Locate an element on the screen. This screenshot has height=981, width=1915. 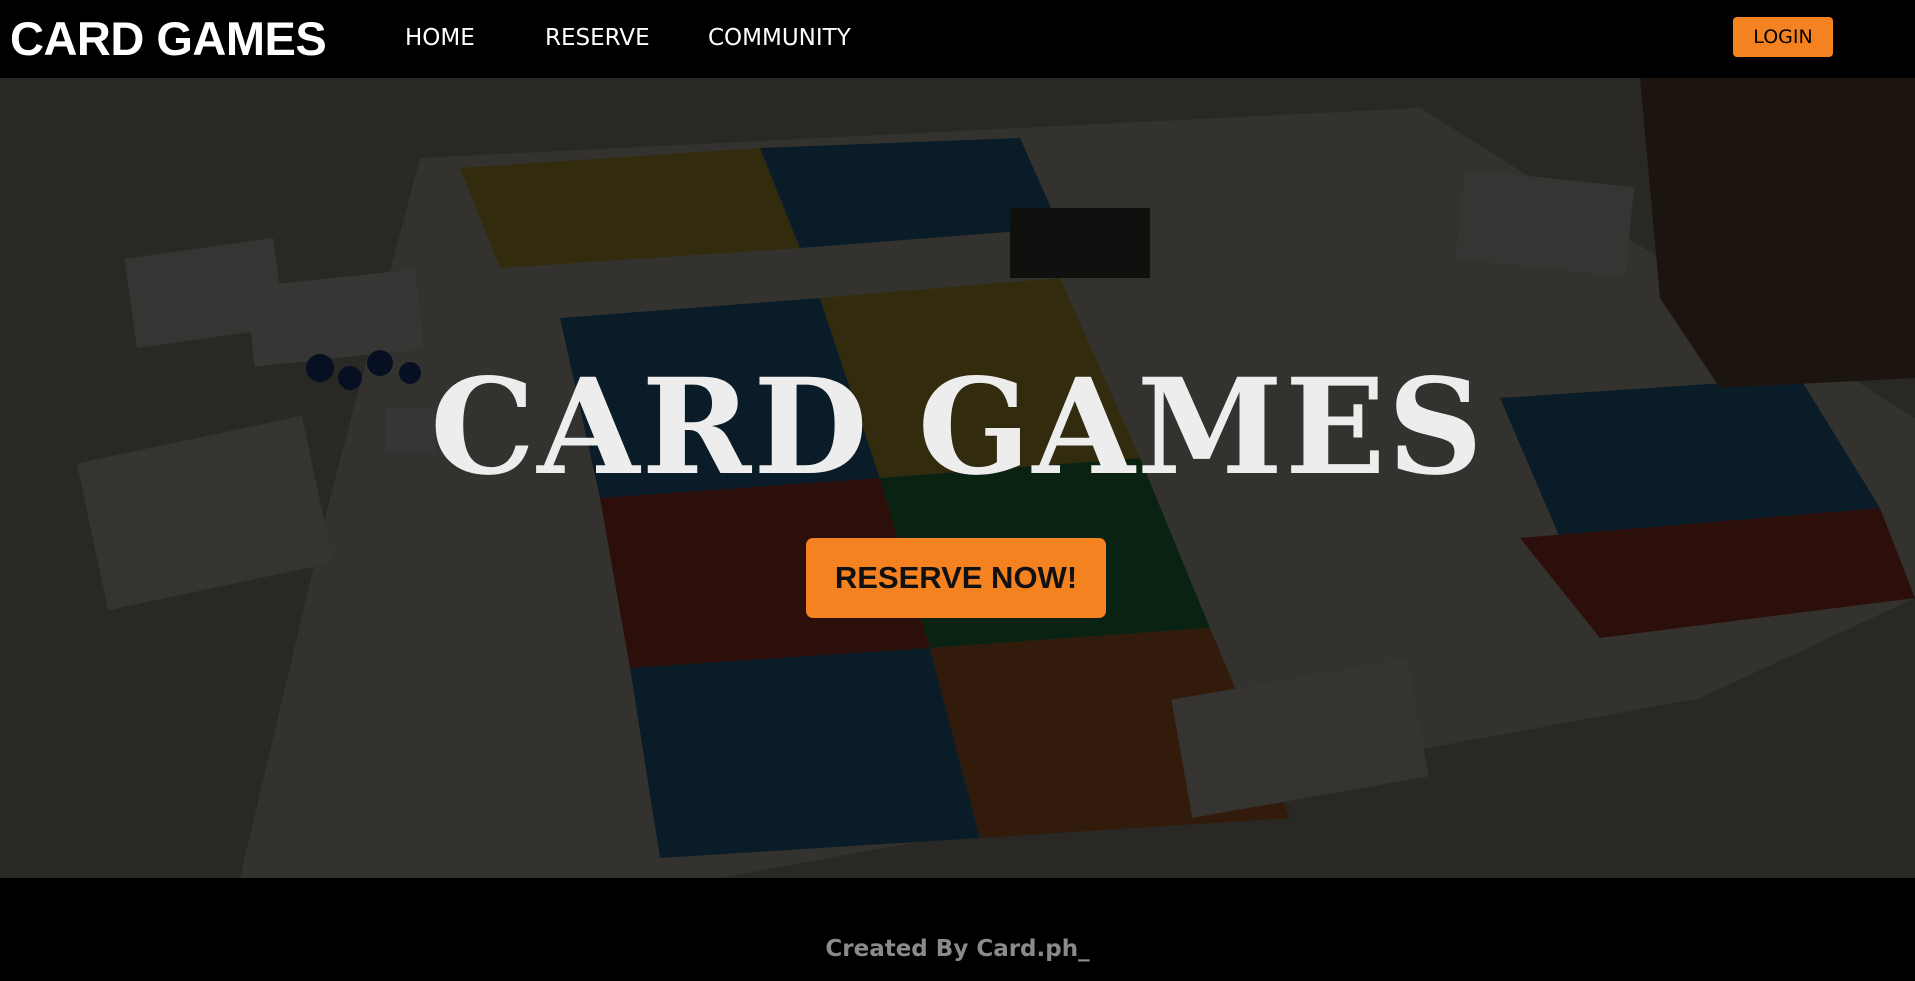
reserve-now-button: RESERVE NOW! is located at coordinates (956, 578).